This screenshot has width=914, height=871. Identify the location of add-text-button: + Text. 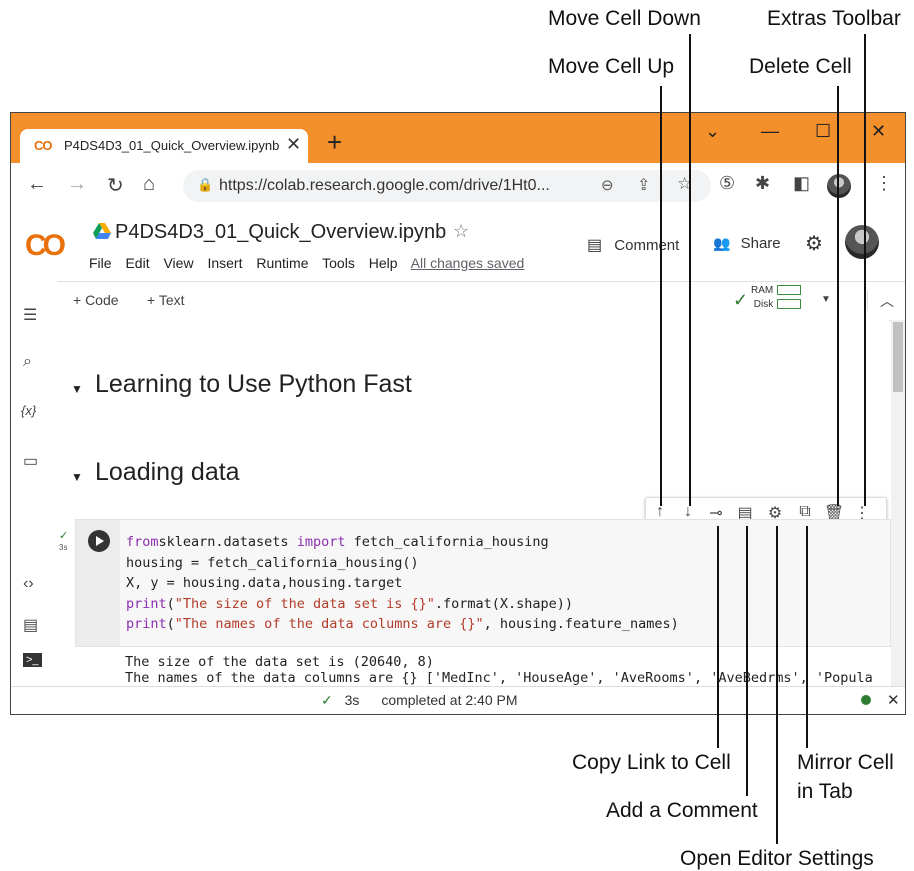
(166, 300).